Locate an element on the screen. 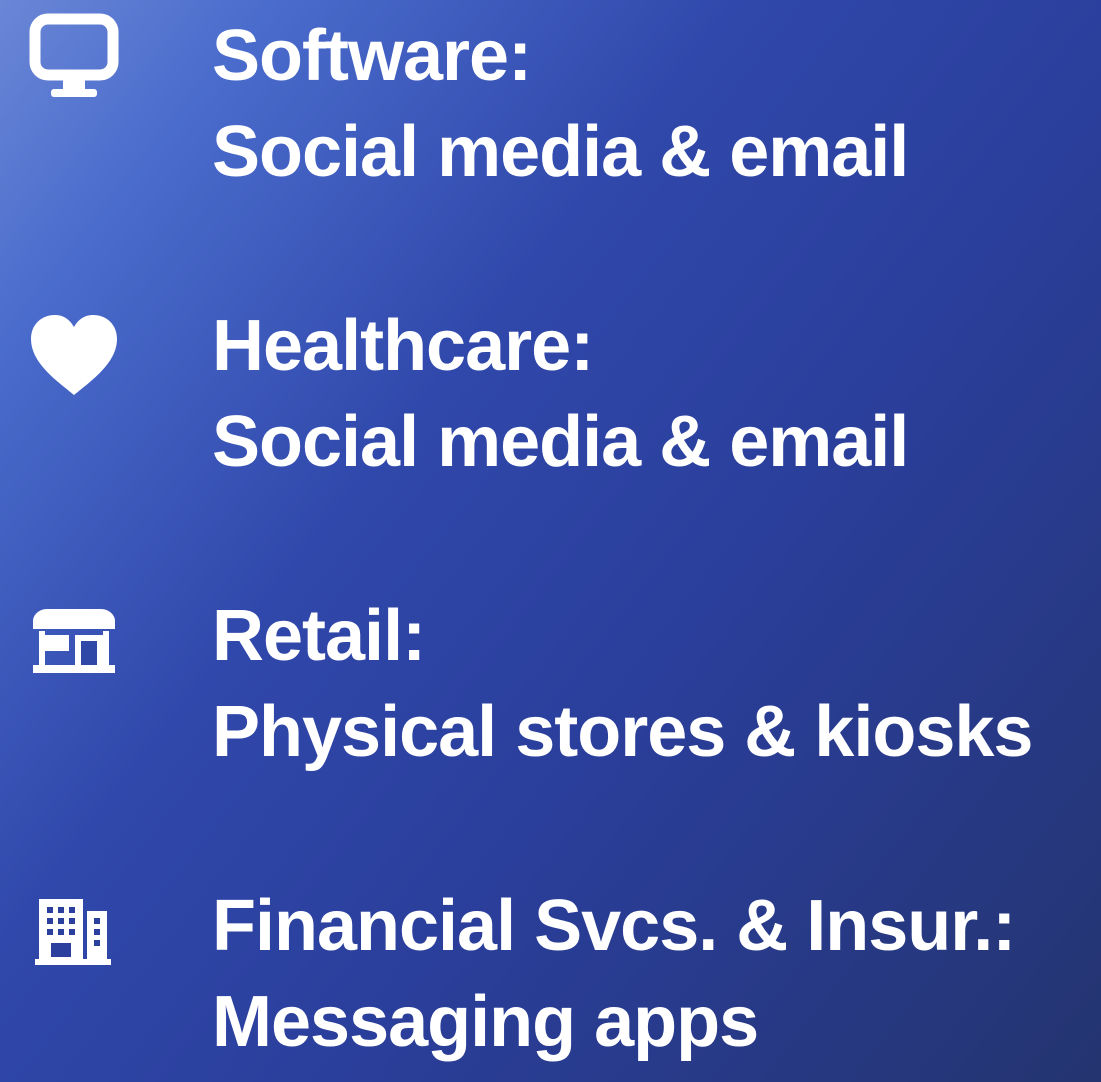  industry-channel: Messaging apps is located at coordinates (485, 1022).